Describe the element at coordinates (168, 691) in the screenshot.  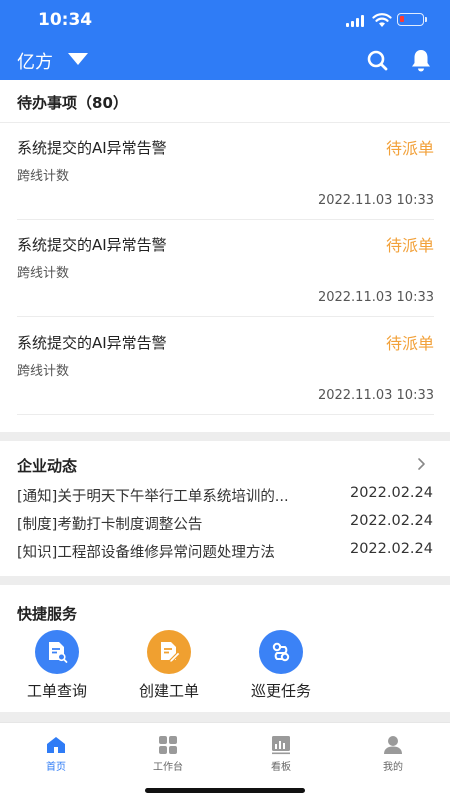
I see `quick-service-label: 创建工单` at that location.